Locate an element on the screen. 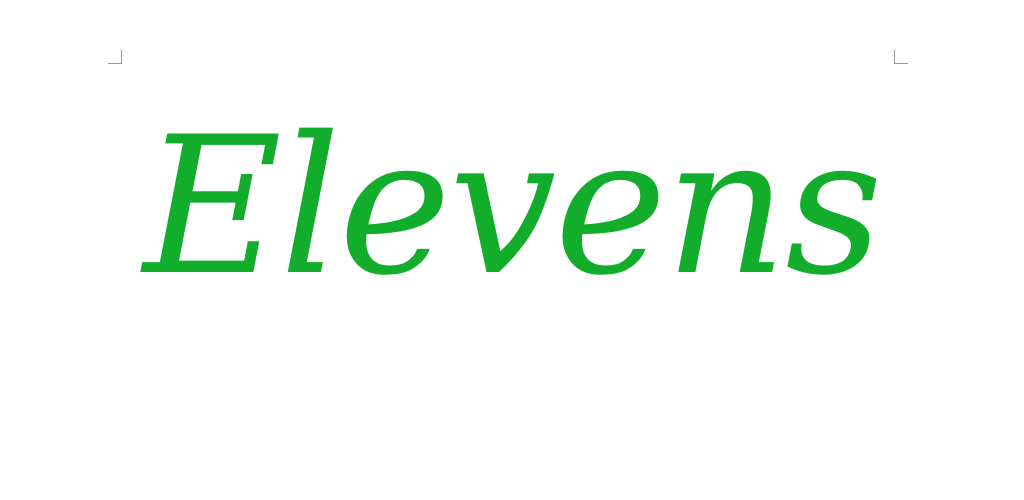 This screenshot has width=1024, height=500. margin-corner-top-right is located at coordinates (901, 57).